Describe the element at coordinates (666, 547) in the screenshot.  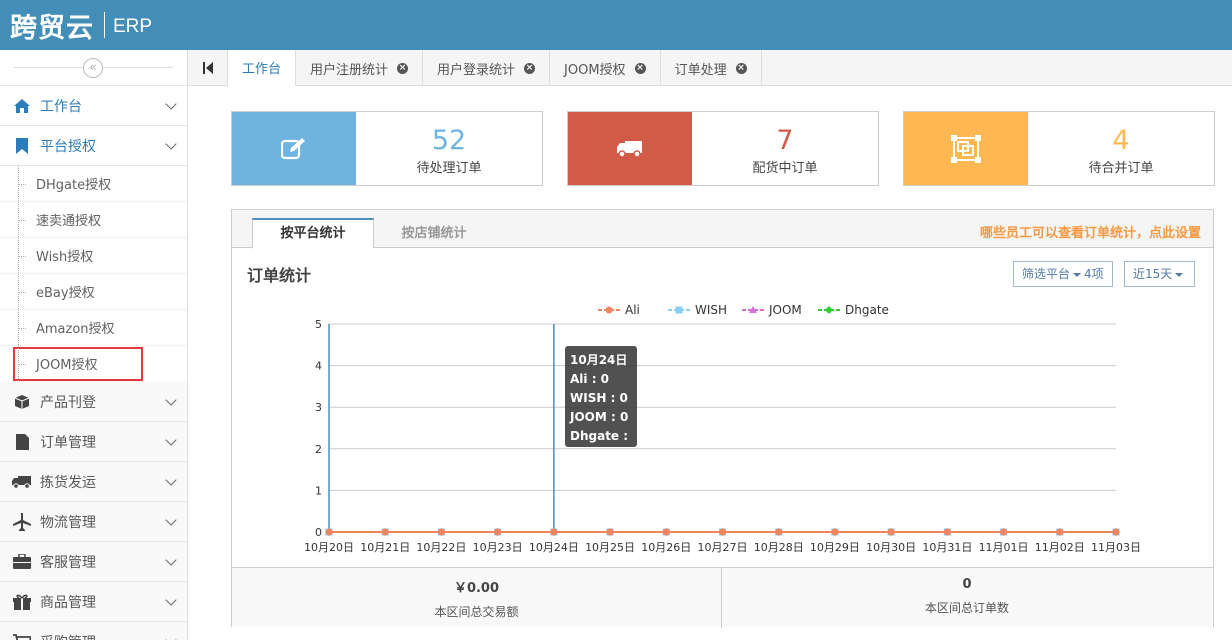
I see `x-tick-label: 10月26日` at that location.